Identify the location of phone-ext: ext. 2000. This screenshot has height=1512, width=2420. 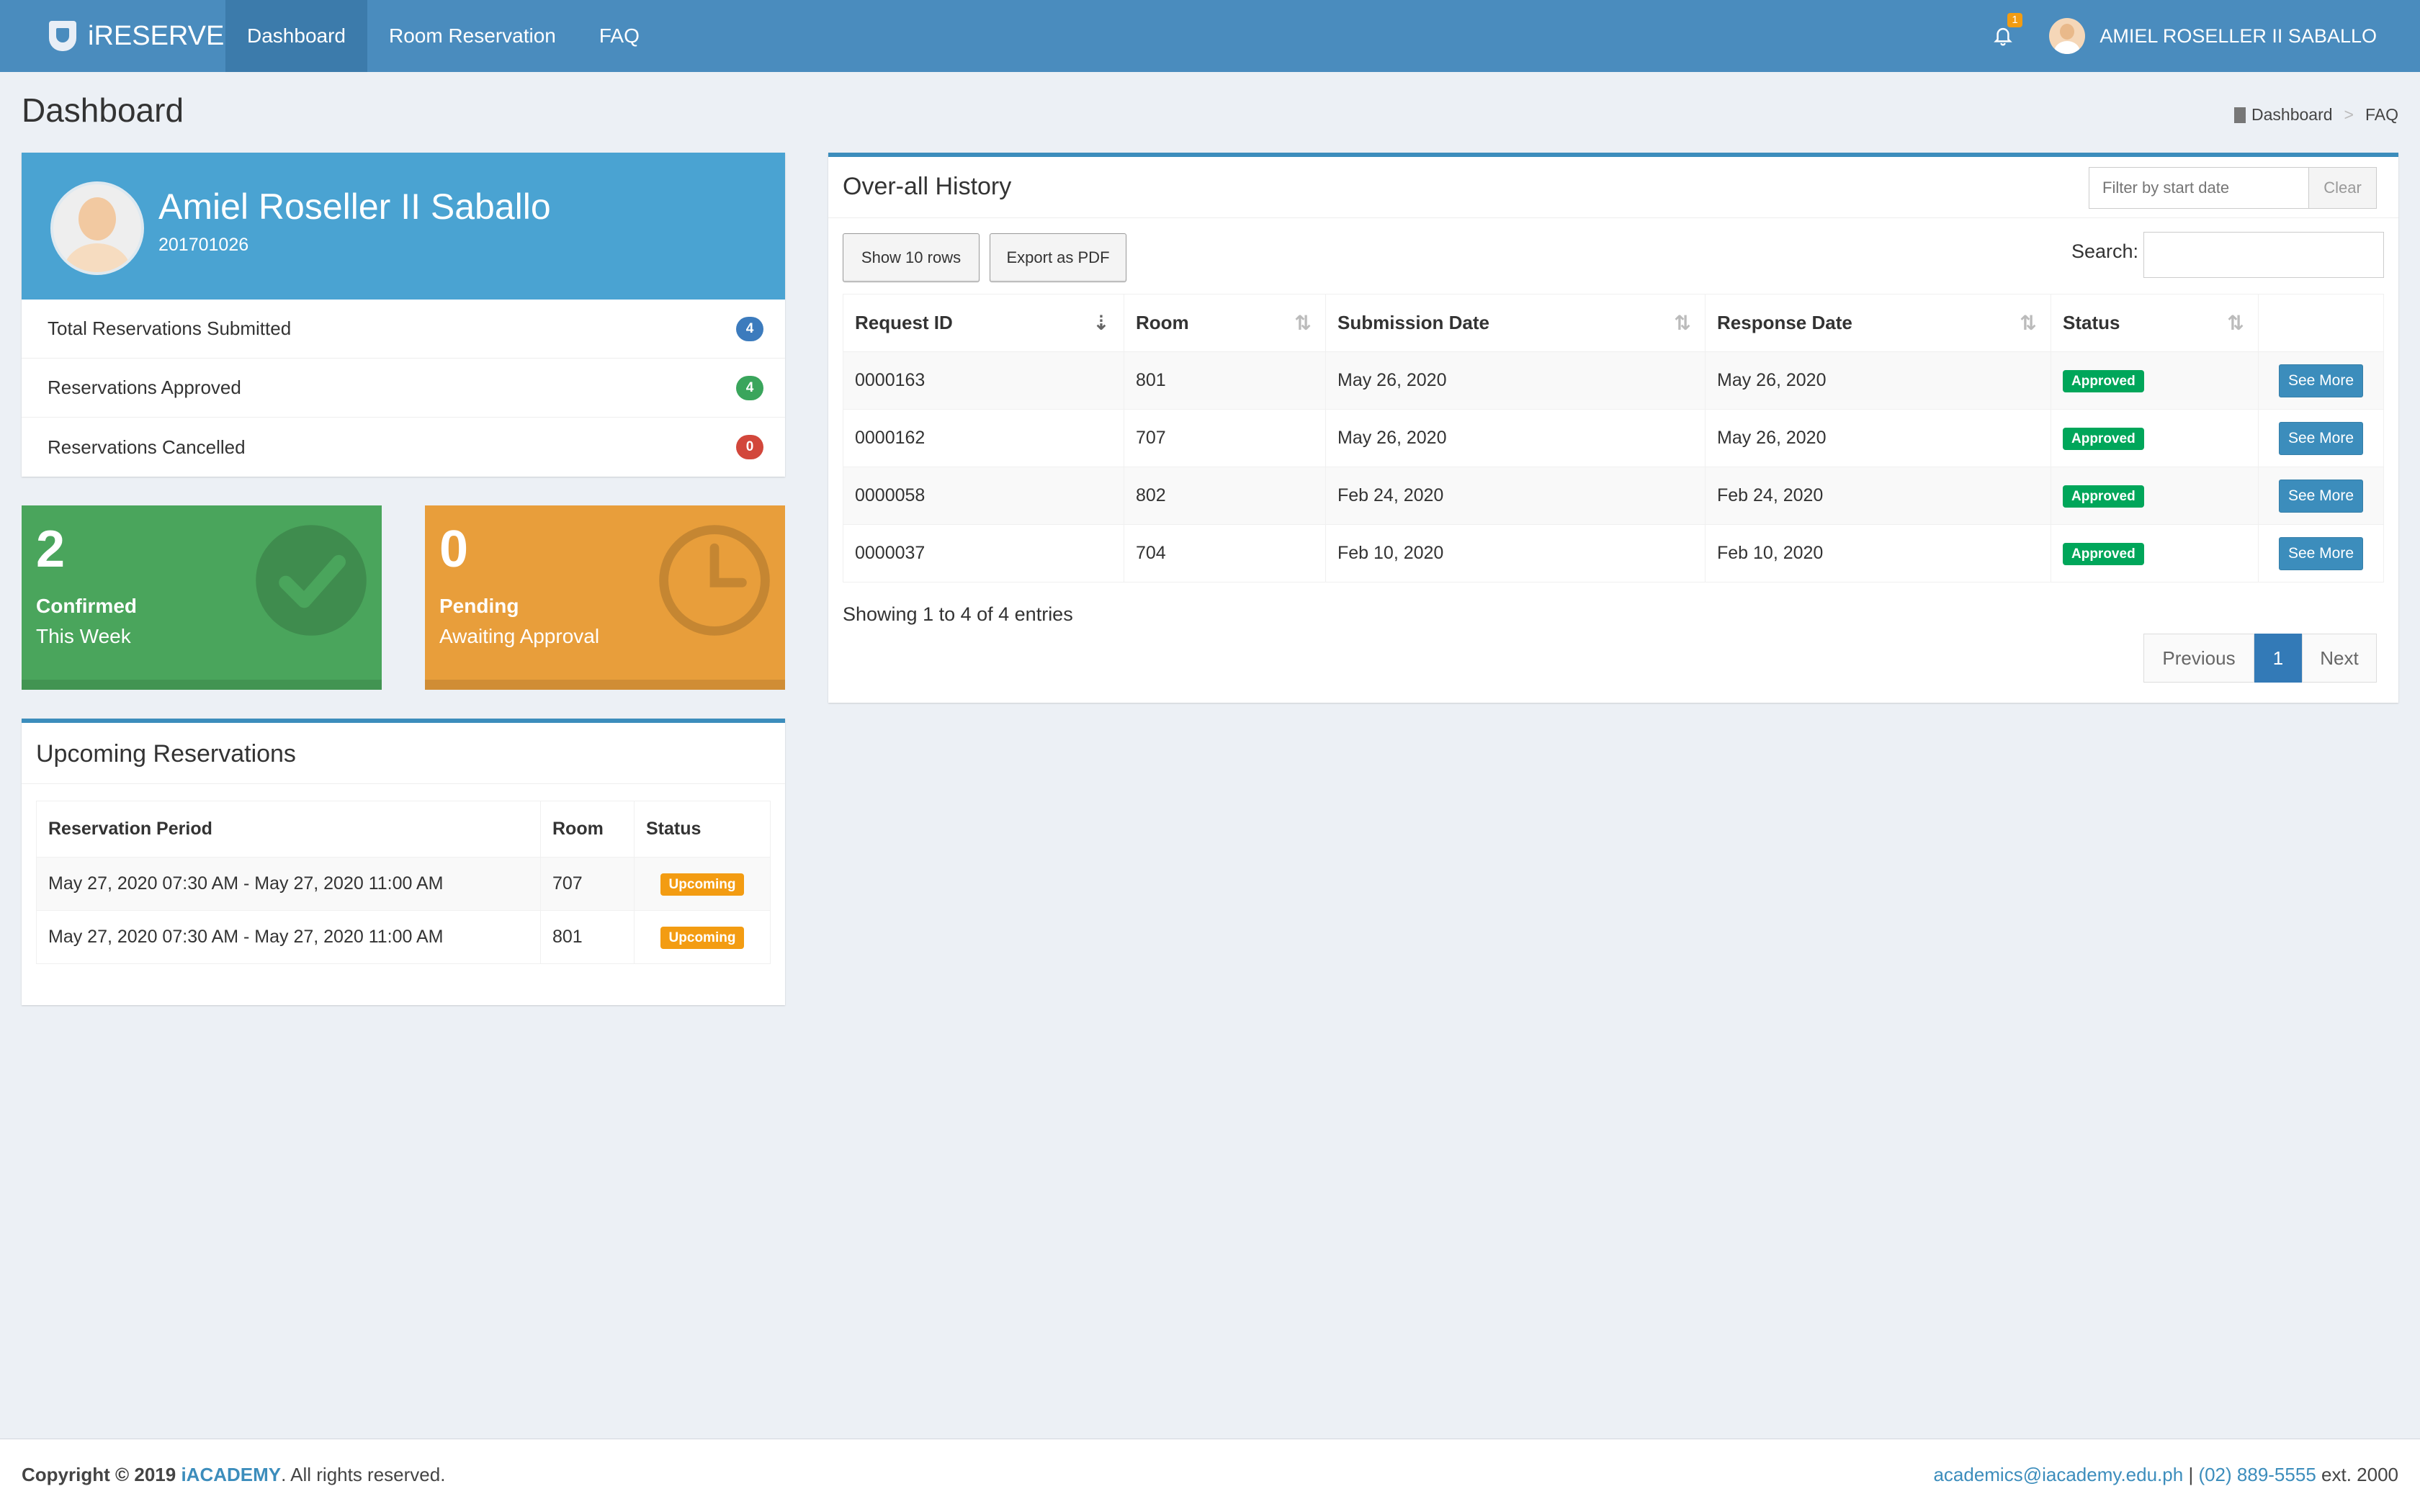
(2359, 1474).